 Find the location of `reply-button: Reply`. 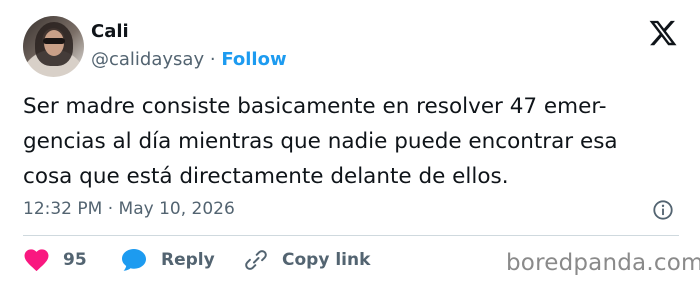

reply-button: Reply is located at coordinates (168, 260).